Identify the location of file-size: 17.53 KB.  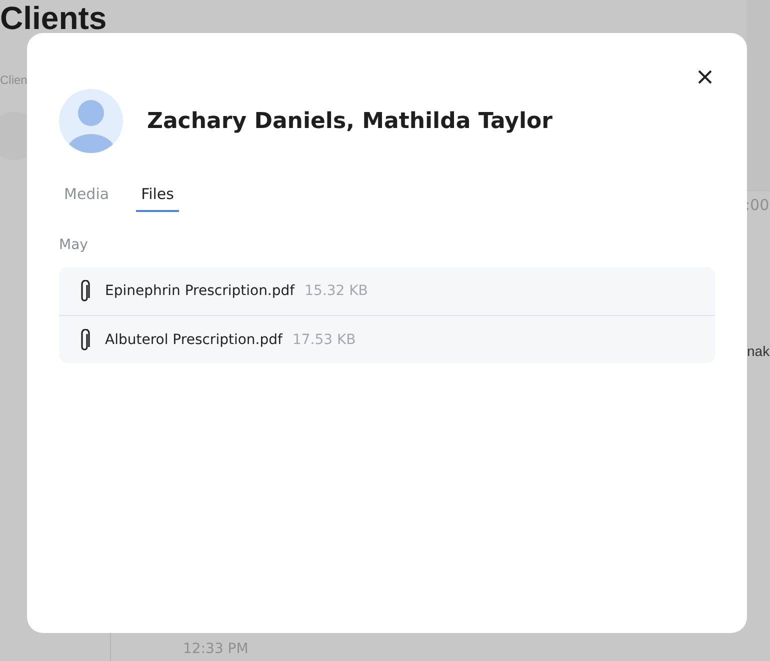
(324, 340).